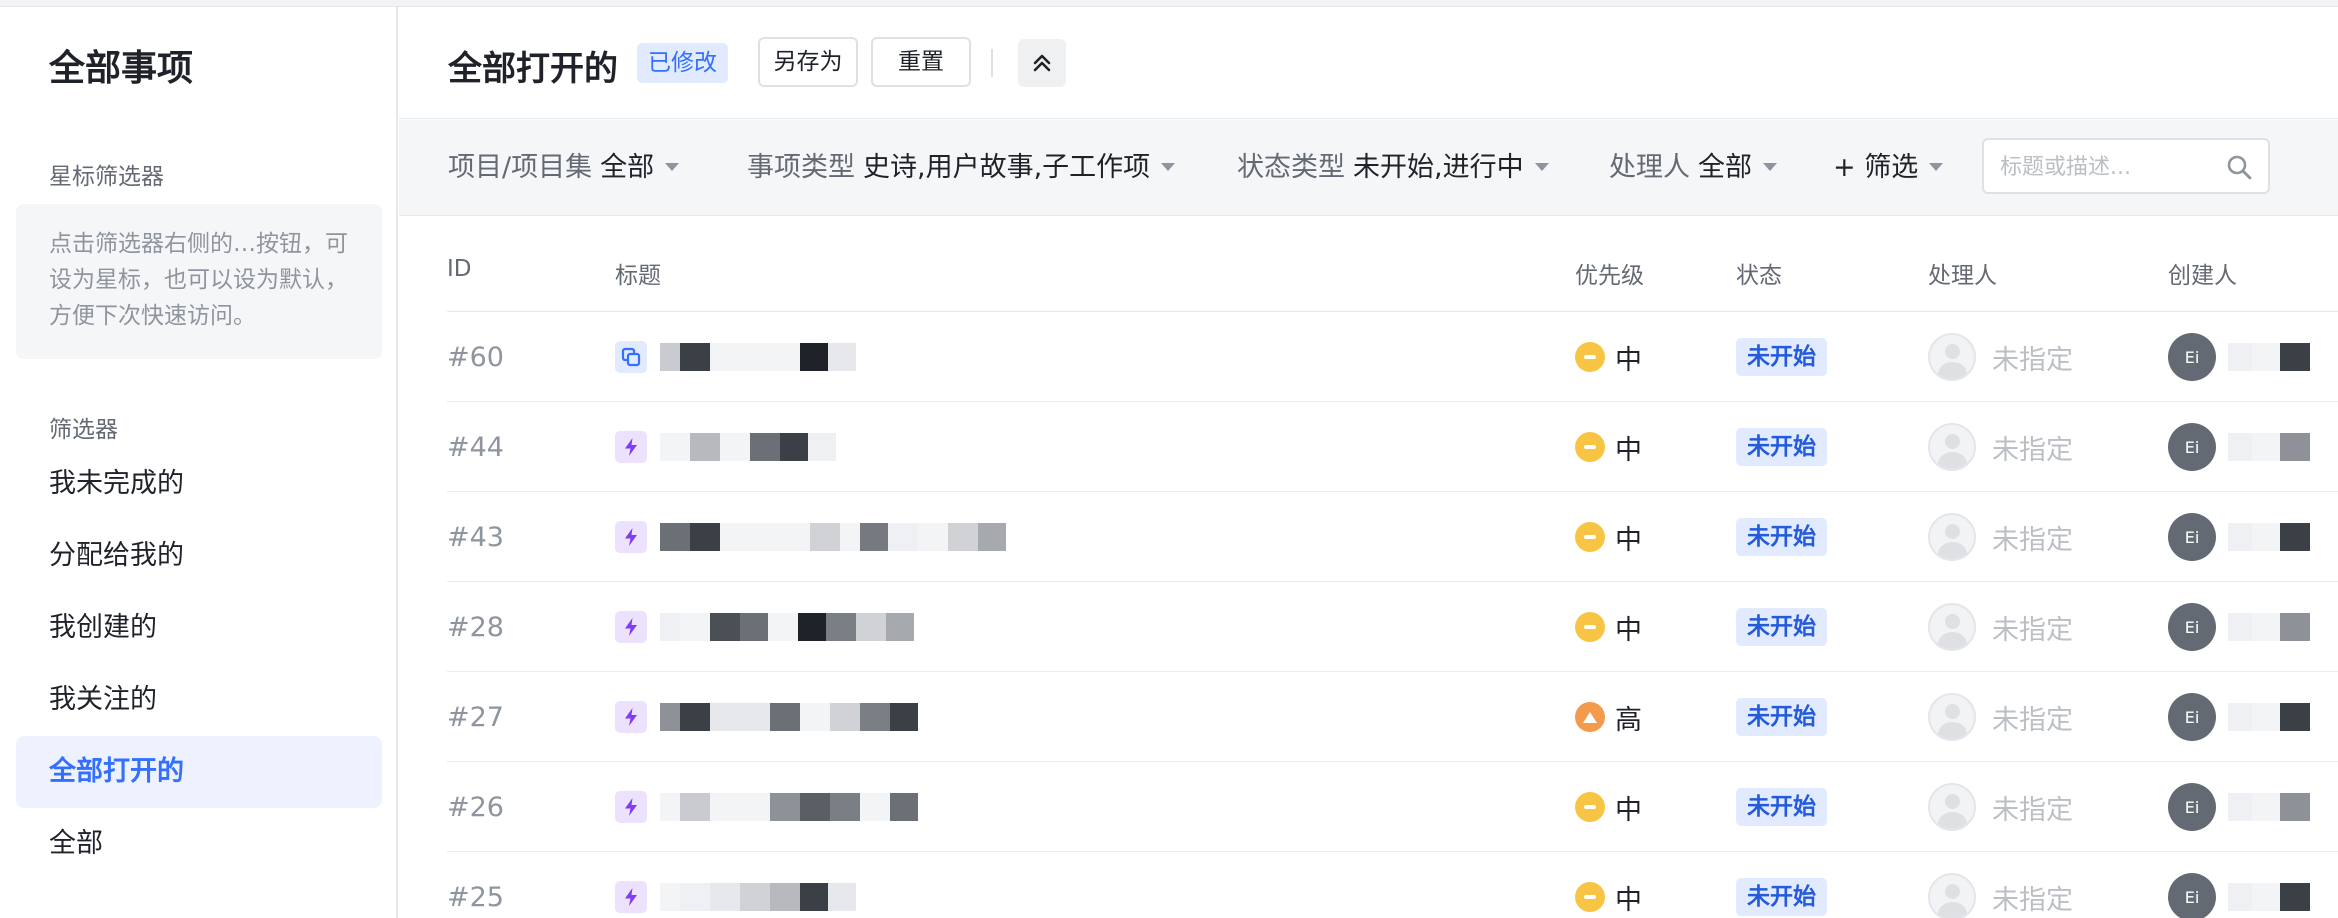  Describe the element at coordinates (808, 62) in the screenshot. I see `save-as-button: 另存为` at that location.